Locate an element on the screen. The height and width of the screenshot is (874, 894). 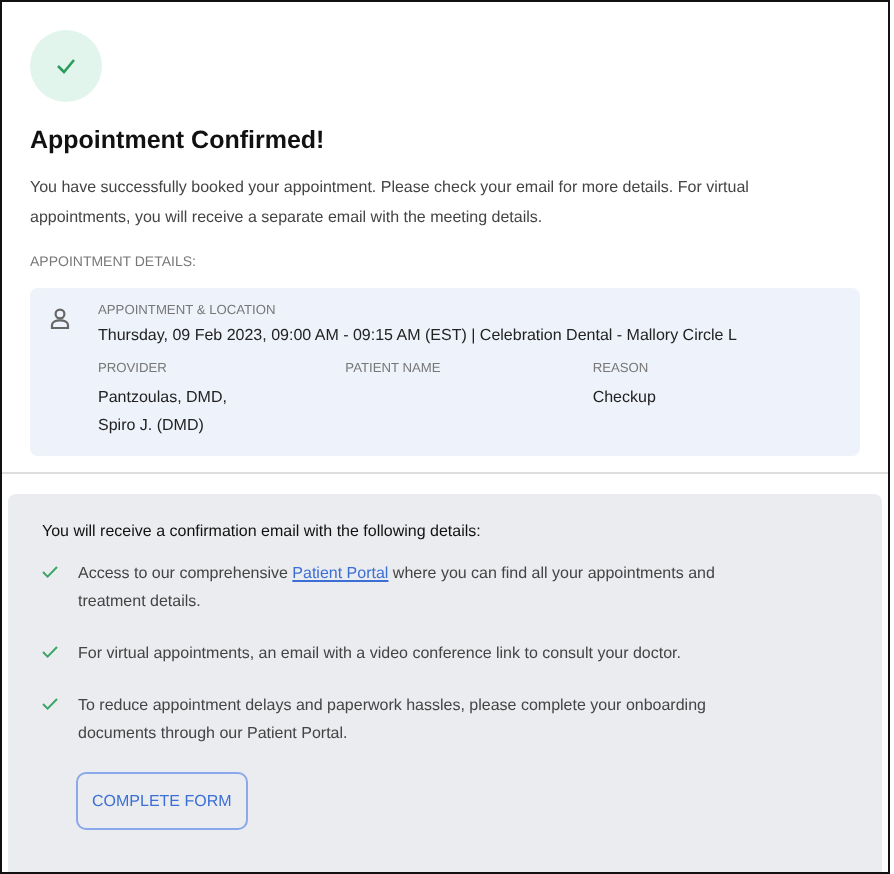
email-heading: You will receive a confirmation email with the following details: is located at coordinates (262, 531).